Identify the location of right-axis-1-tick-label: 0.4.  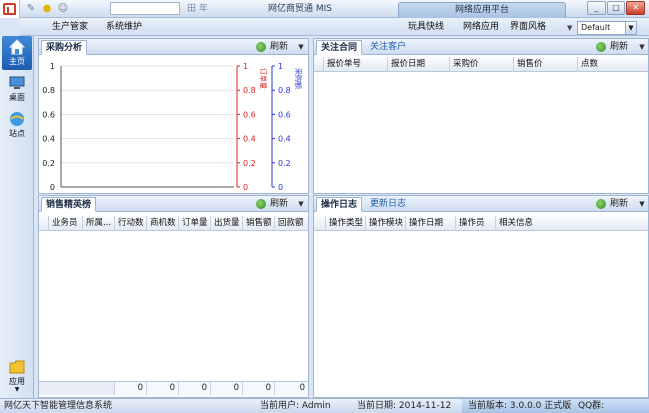
(249, 139).